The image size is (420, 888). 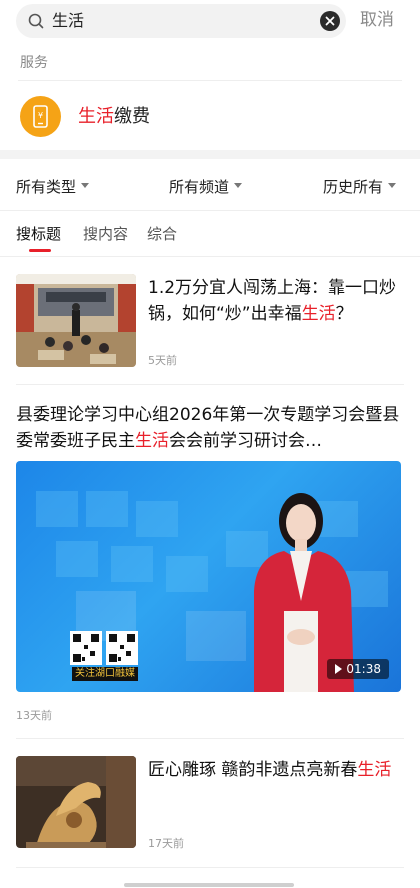 I want to click on article-time: 13天前, so click(x=34, y=715).